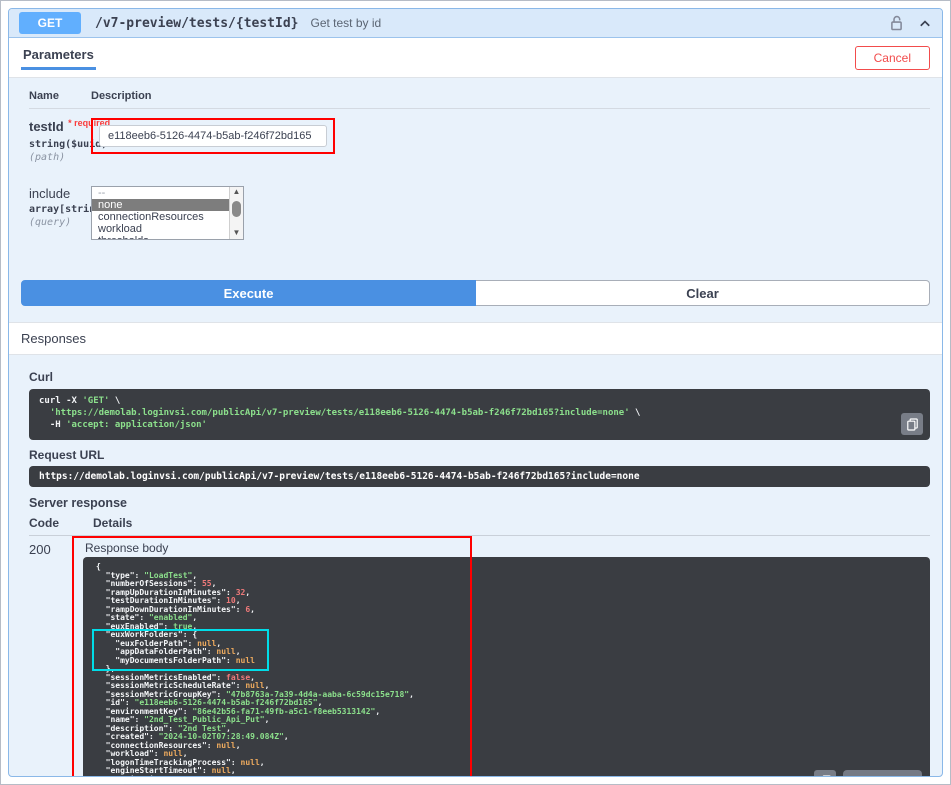 Image resolution: width=951 pixels, height=785 pixels. What do you see at coordinates (896, 23) in the screenshot?
I see `unlocked-padlock-icon` at bounding box center [896, 23].